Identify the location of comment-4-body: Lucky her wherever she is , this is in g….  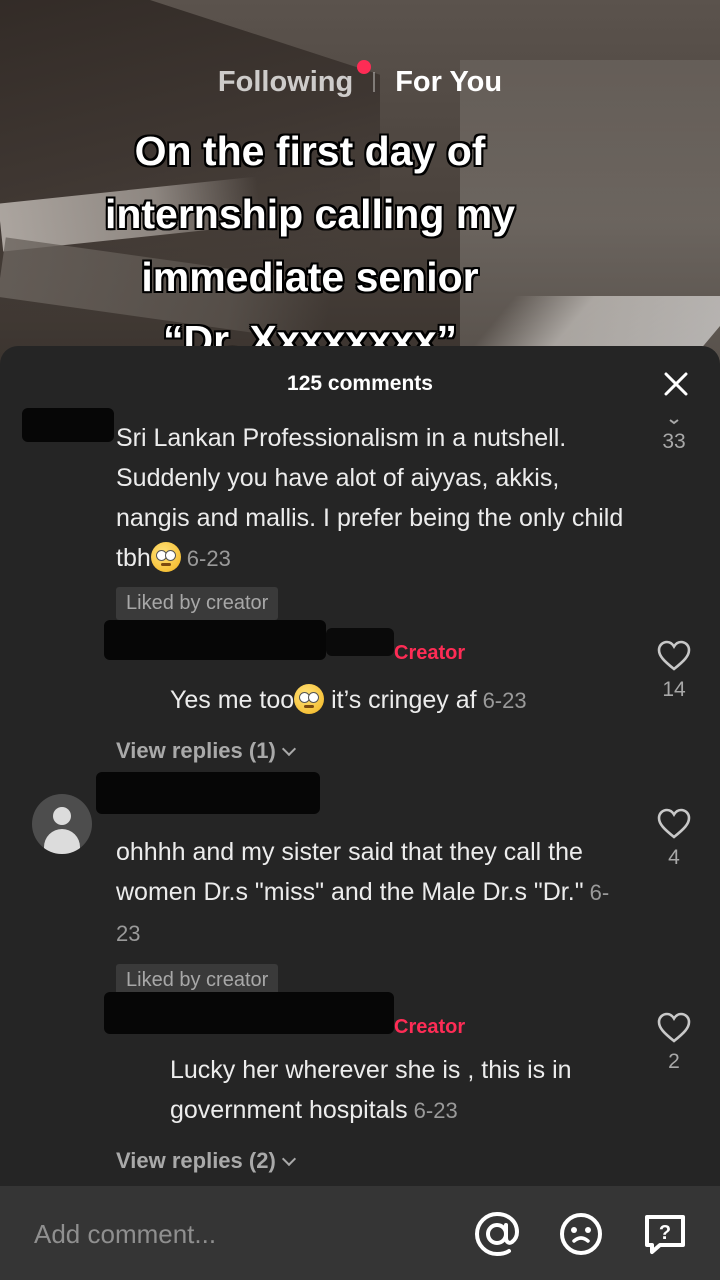
(371, 1090).